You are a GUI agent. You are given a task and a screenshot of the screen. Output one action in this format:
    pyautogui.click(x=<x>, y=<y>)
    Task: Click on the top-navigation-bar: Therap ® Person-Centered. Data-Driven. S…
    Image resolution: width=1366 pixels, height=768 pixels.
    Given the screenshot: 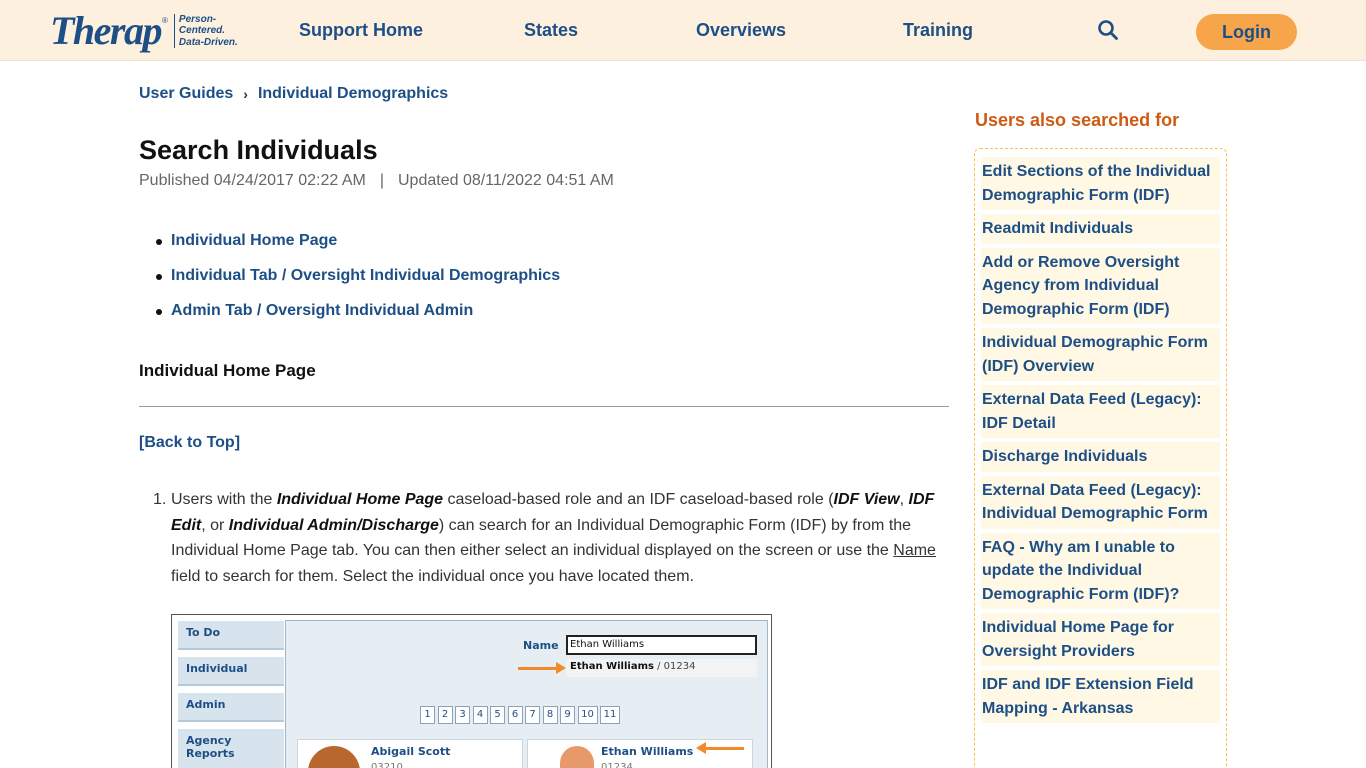 What is the action you would take?
    pyautogui.click(x=683, y=30)
    